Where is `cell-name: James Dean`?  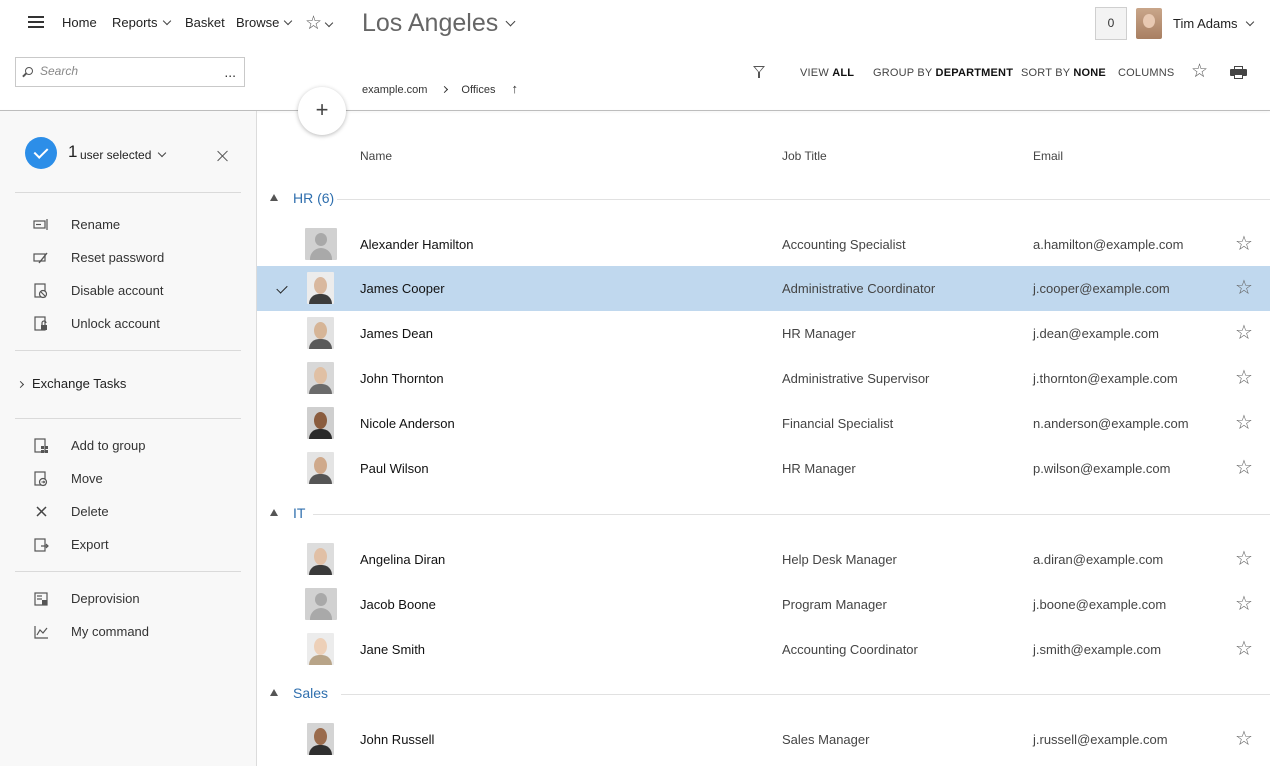
cell-name: James Dean is located at coordinates (396, 333).